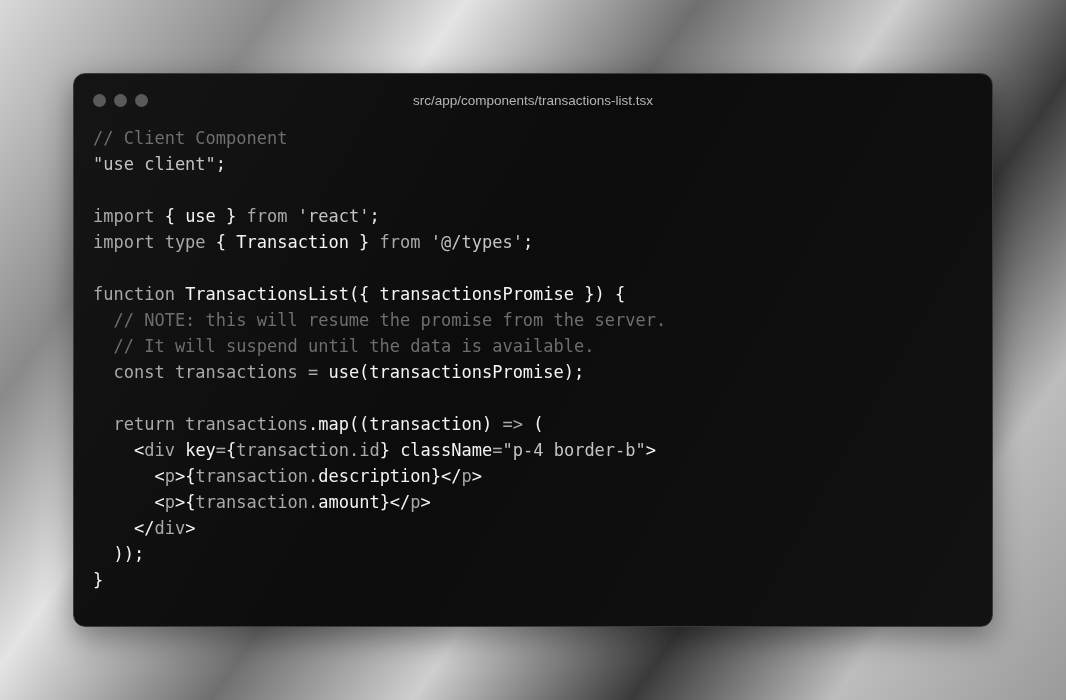 This screenshot has height=700, width=1066. What do you see at coordinates (164, 528) in the screenshot?
I see `code-line: </div>` at bounding box center [164, 528].